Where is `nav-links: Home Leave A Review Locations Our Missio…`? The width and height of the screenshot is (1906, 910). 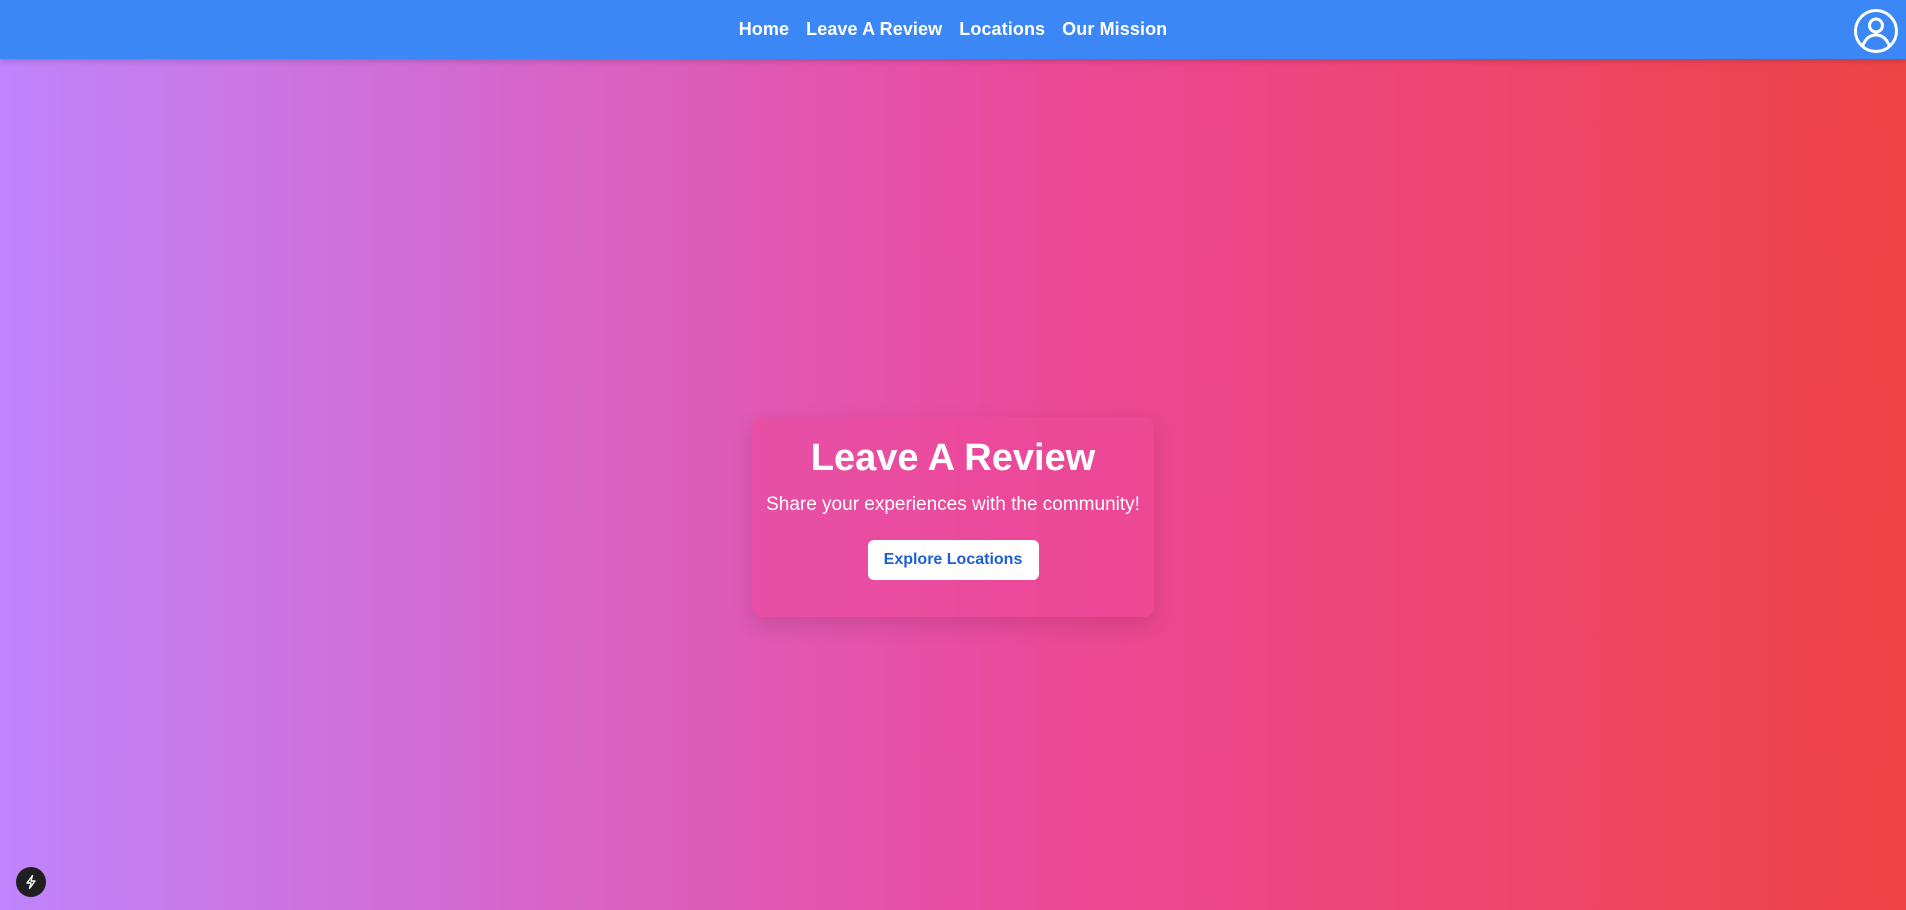
nav-links: Home Leave A Review Locations Our Missio… is located at coordinates (953, 29).